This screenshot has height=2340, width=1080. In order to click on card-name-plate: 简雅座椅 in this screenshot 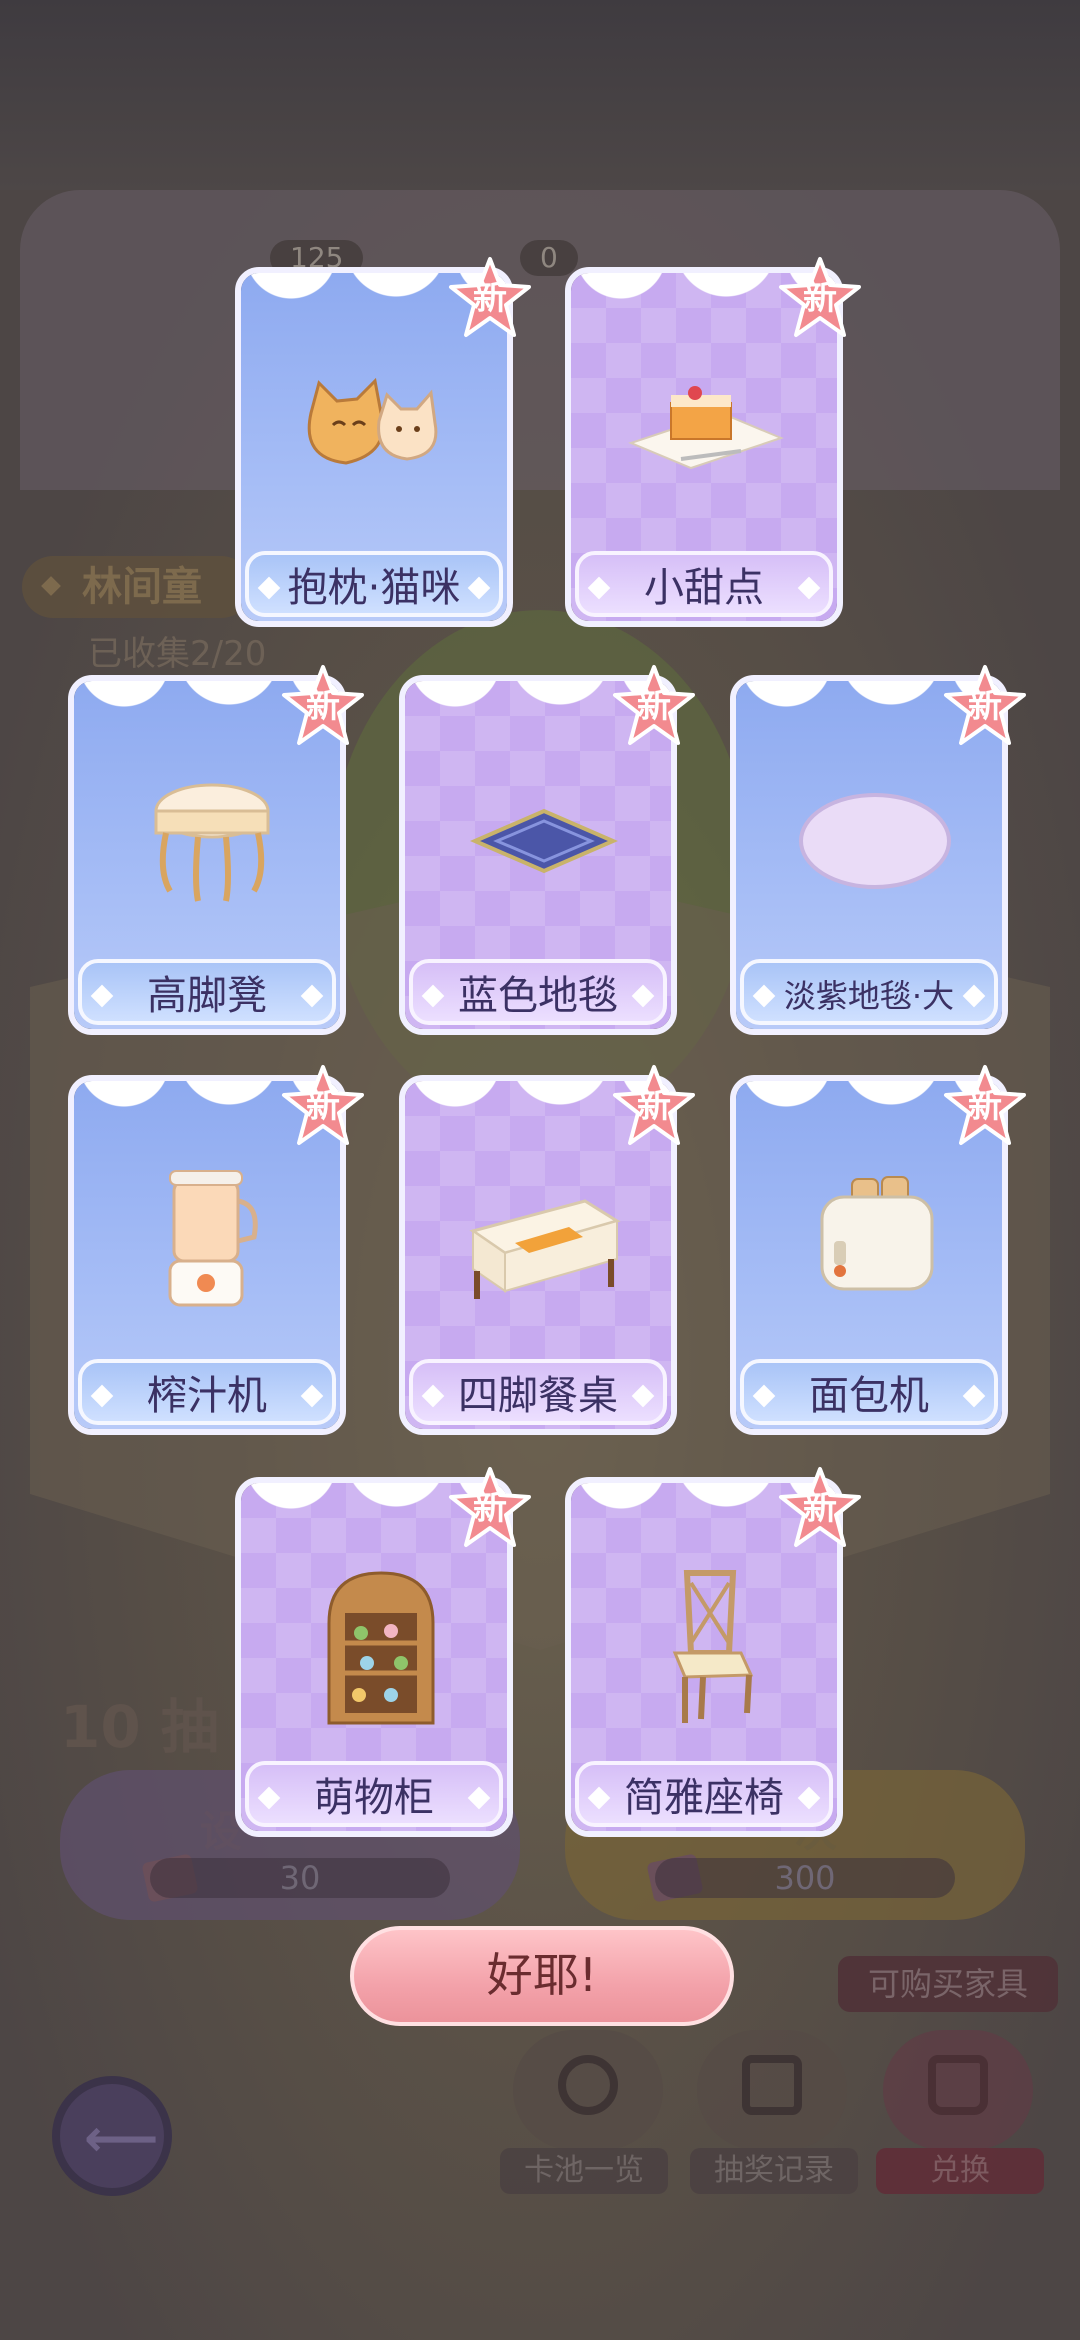, I will do `click(704, 1794)`.